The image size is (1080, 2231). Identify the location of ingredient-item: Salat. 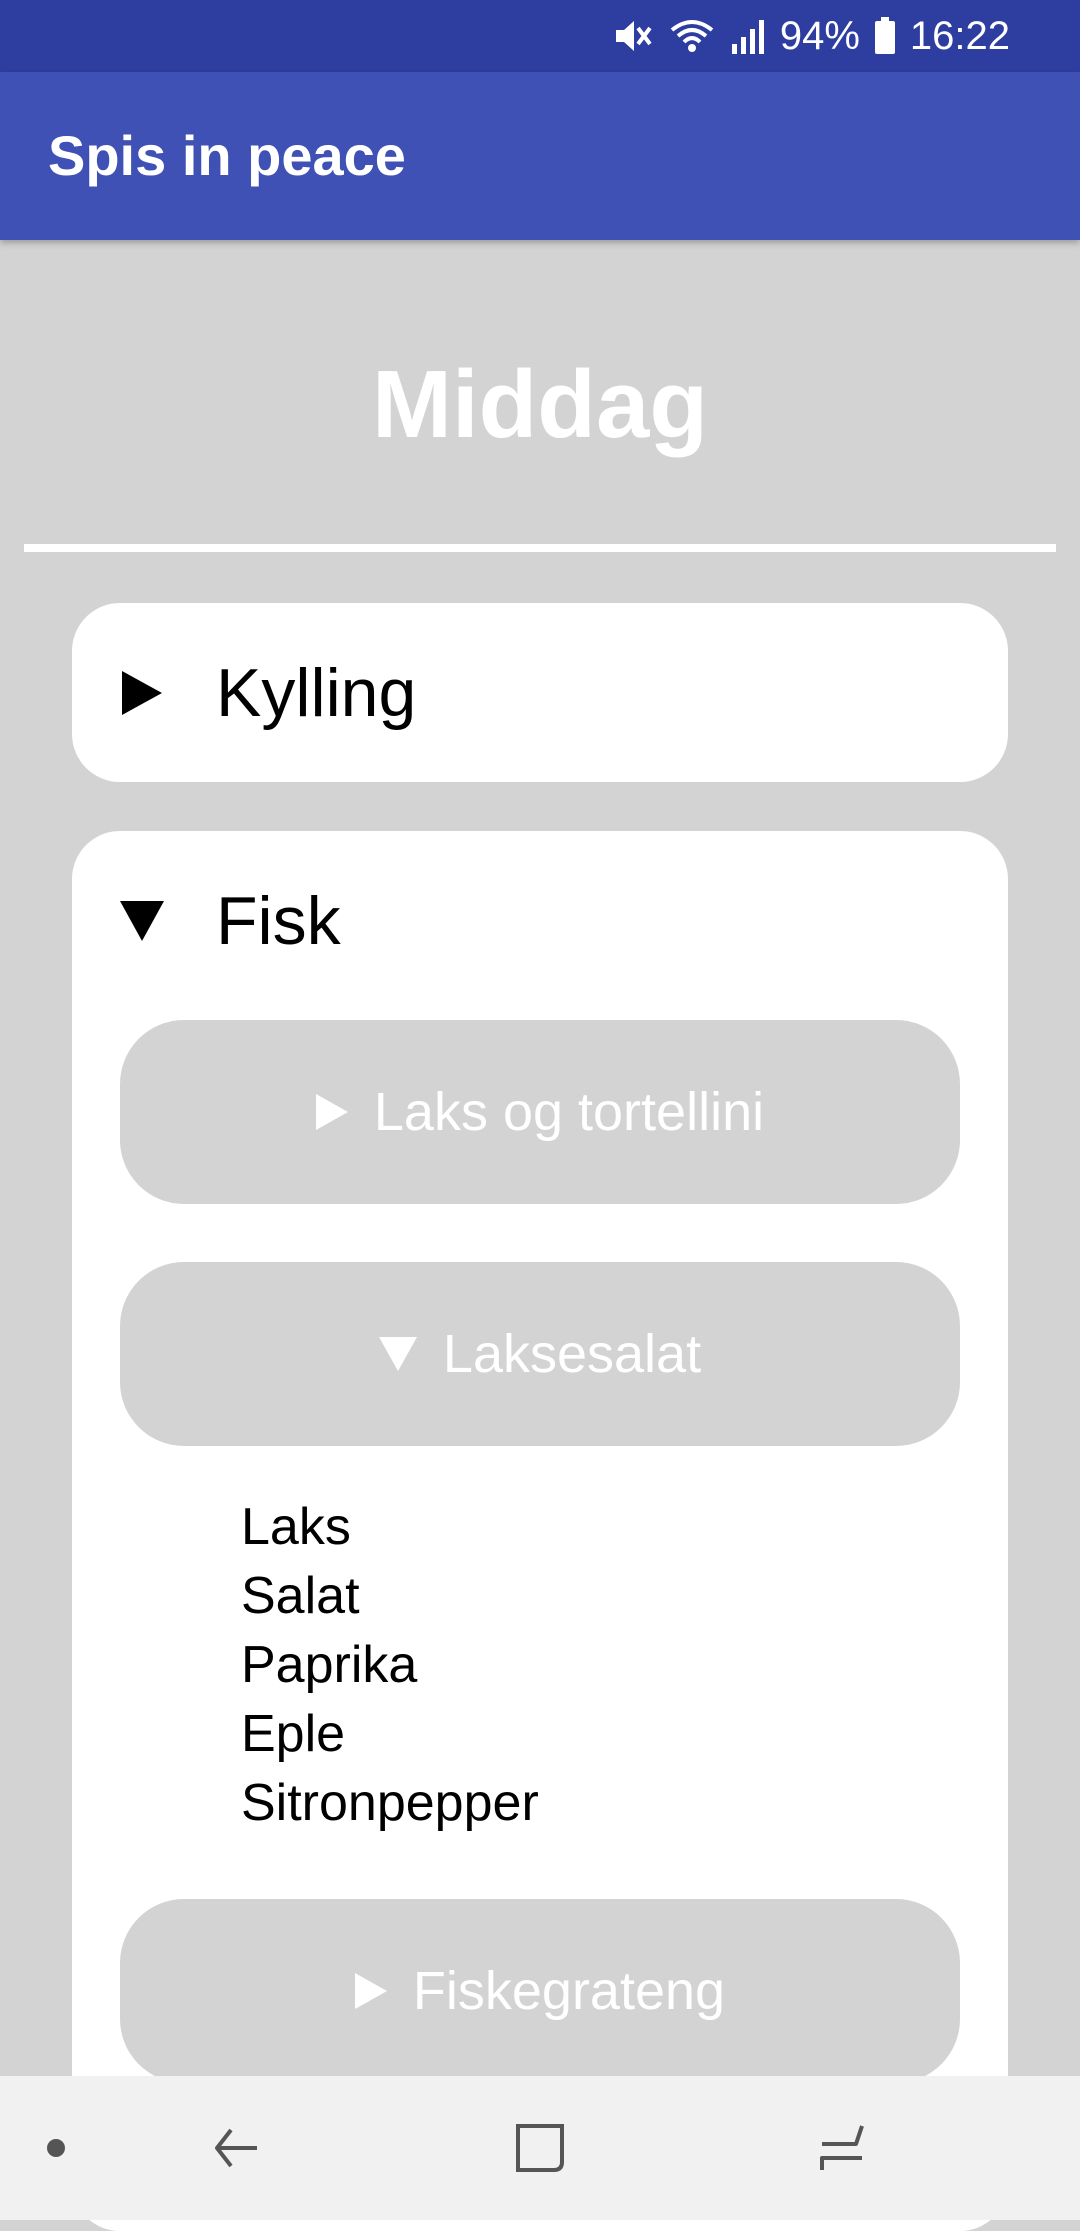
(300, 1596).